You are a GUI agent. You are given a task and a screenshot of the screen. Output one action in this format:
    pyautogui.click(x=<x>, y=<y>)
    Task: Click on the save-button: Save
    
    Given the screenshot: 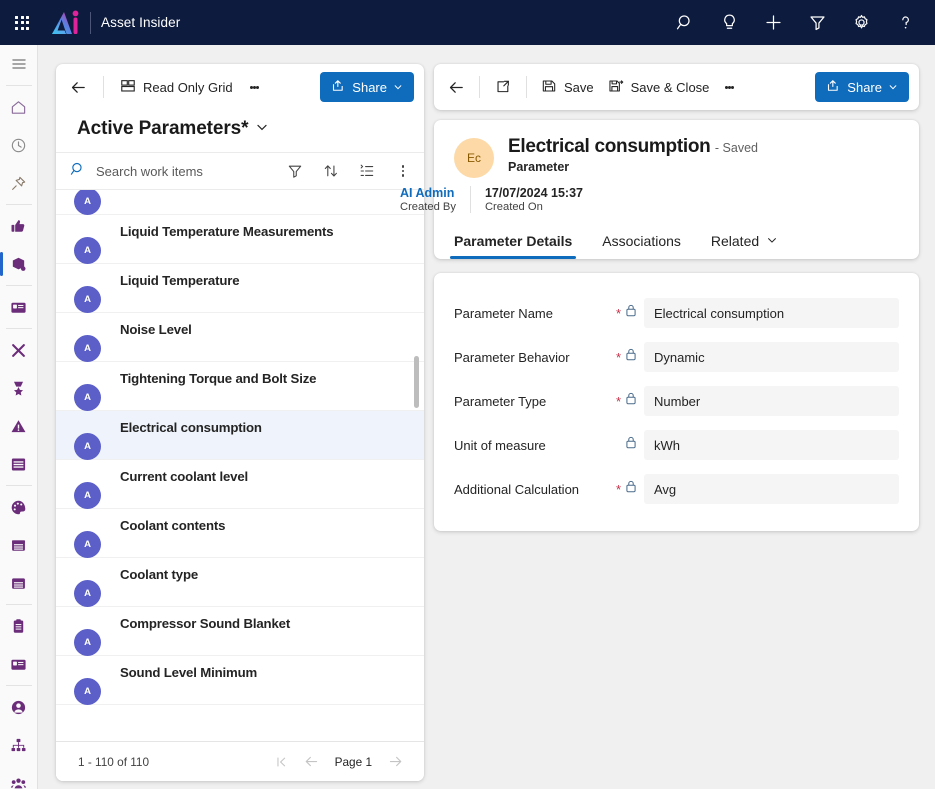 What is the action you would take?
    pyautogui.click(x=567, y=87)
    